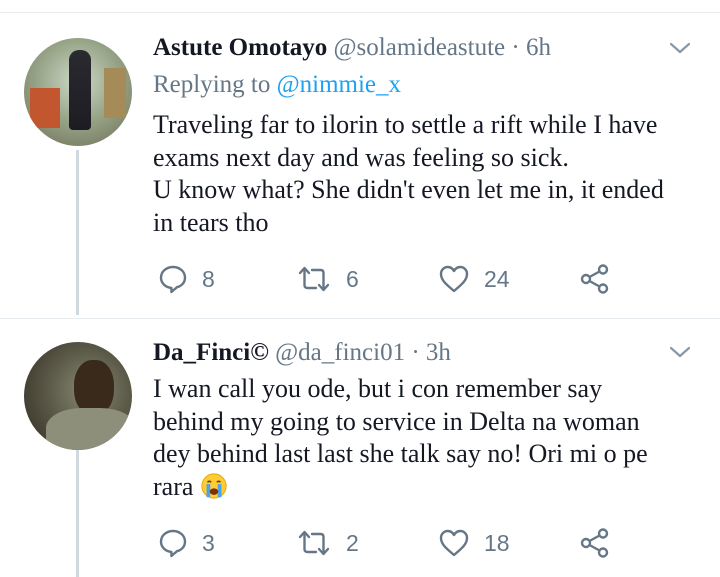  I want to click on retweet-button: 6, so click(327, 279).